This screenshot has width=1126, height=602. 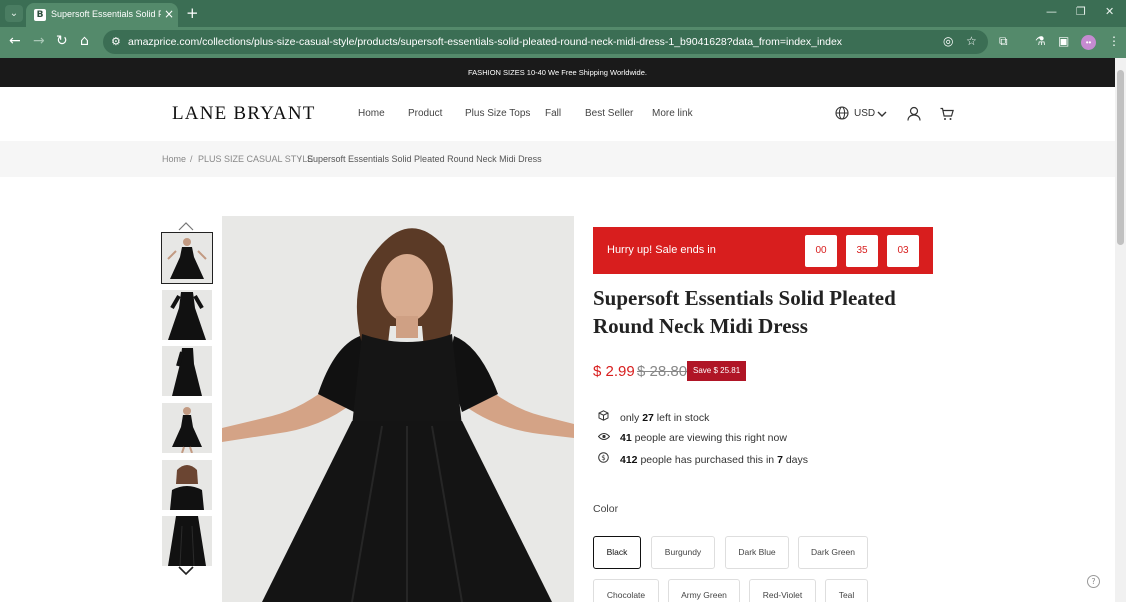 I want to click on side-panel-icon: ▣, so click(x=1063, y=41).